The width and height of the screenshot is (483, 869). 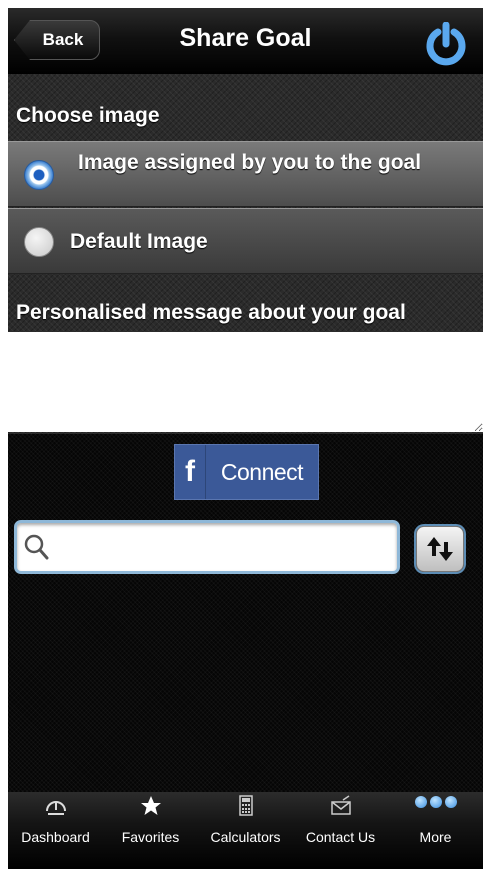 What do you see at coordinates (39, 175) in the screenshot?
I see `radio-selected-icon` at bounding box center [39, 175].